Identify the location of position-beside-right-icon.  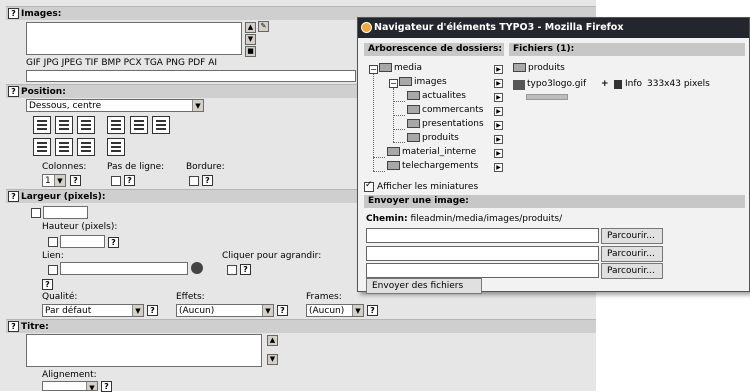
(86, 147).